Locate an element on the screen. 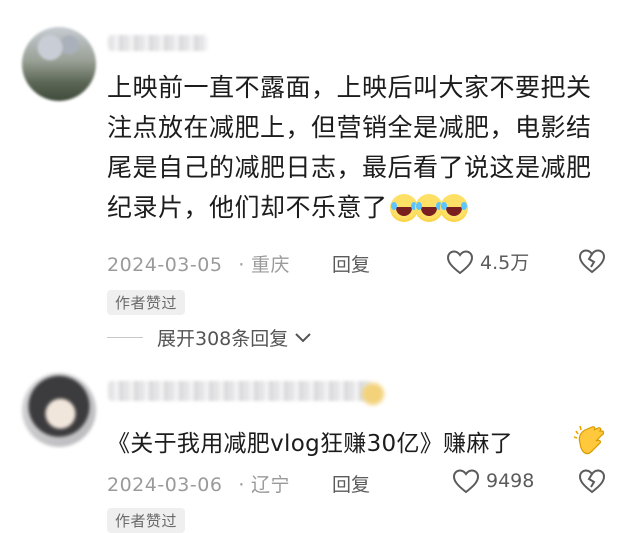 The width and height of the screenshot is (640, 533). comment-text: 《关于我用减肥vlog狂赚30亿》赚麻了 is located at coordinates (310, 444).